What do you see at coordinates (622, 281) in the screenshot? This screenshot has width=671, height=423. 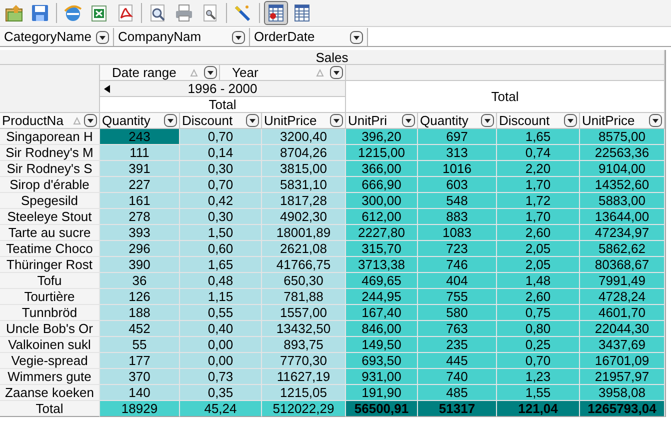 I see `table-cell: 7991,49` at bounding box center [622, 281].